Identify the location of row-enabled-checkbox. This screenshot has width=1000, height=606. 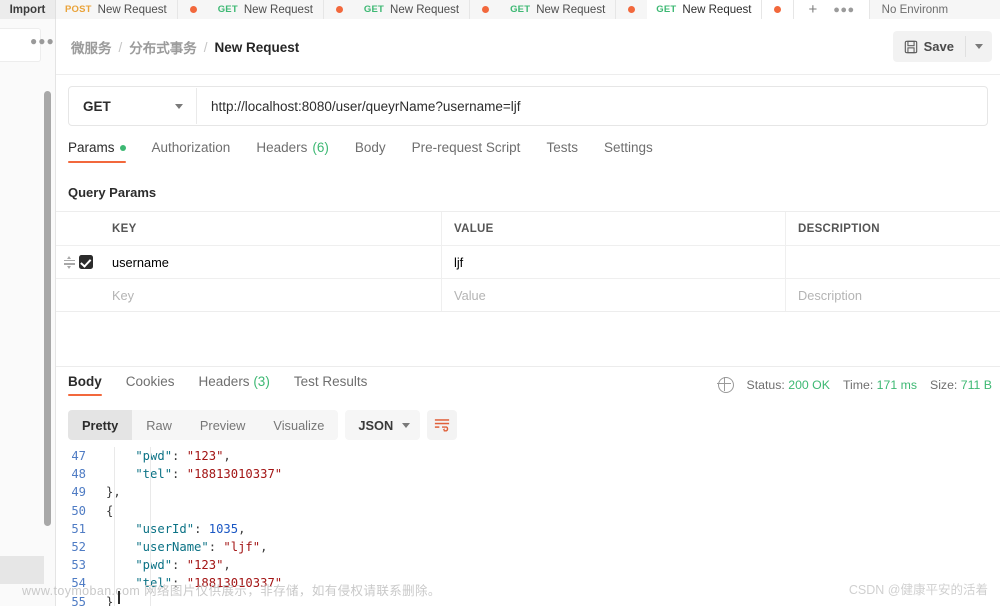
(85, 262).